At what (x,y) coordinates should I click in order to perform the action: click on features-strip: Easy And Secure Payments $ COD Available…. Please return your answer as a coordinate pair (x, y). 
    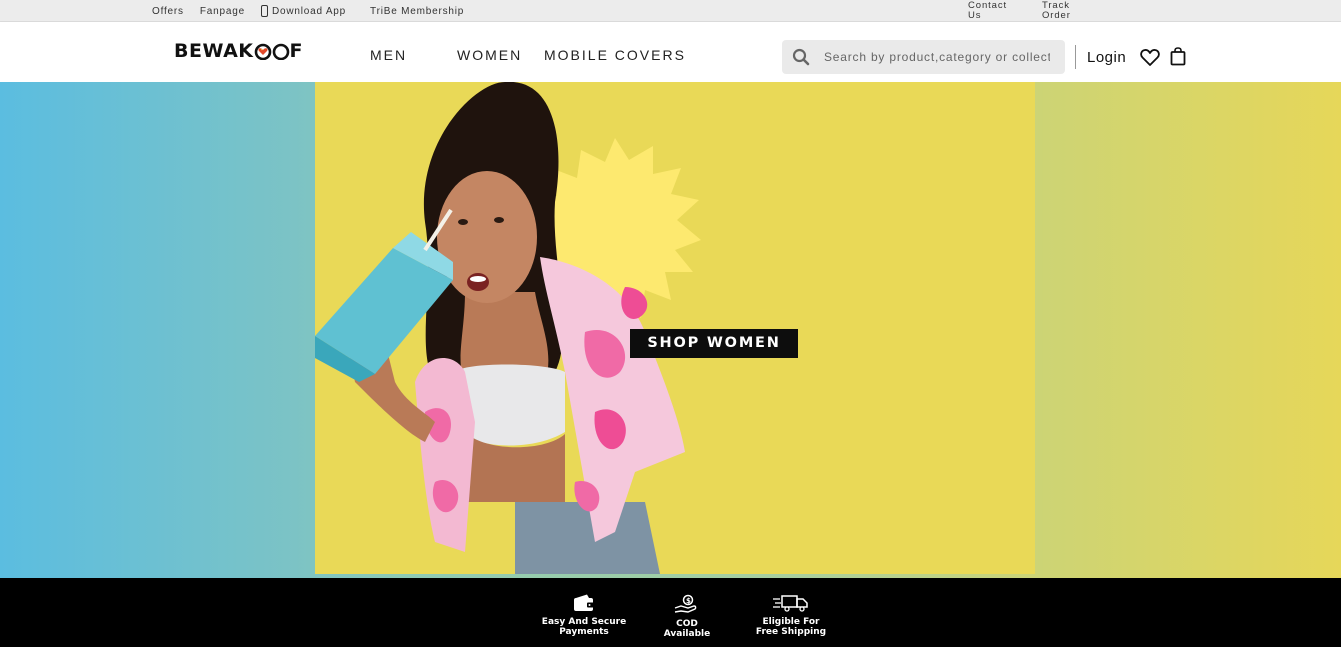
    Looking at the image, I should click on (670, 612).